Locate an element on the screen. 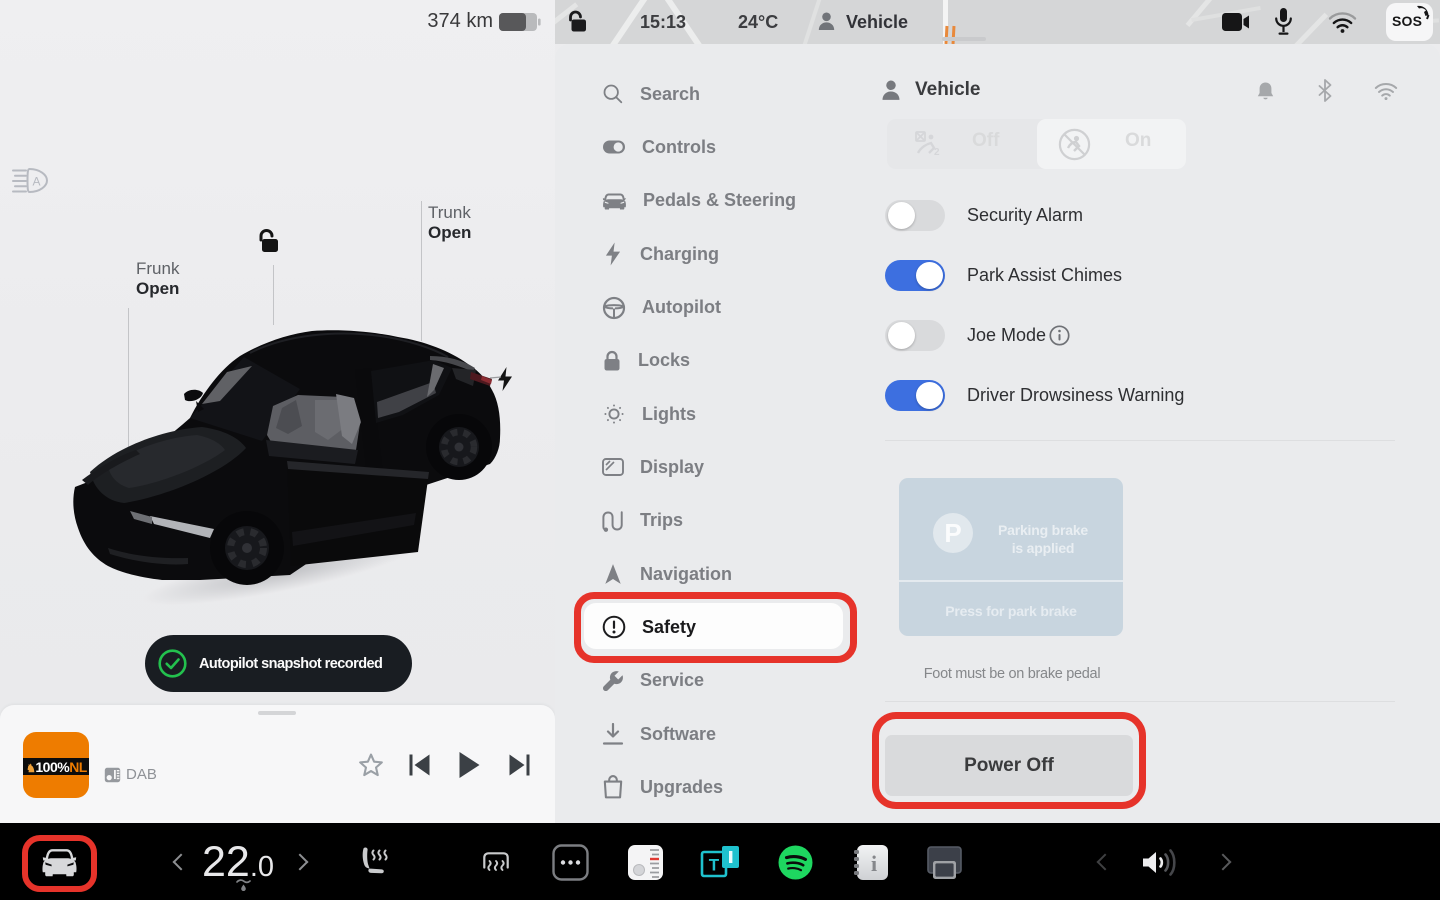 The image size is (1440, 900). svg-text: A is located at coordinates (36, 182).